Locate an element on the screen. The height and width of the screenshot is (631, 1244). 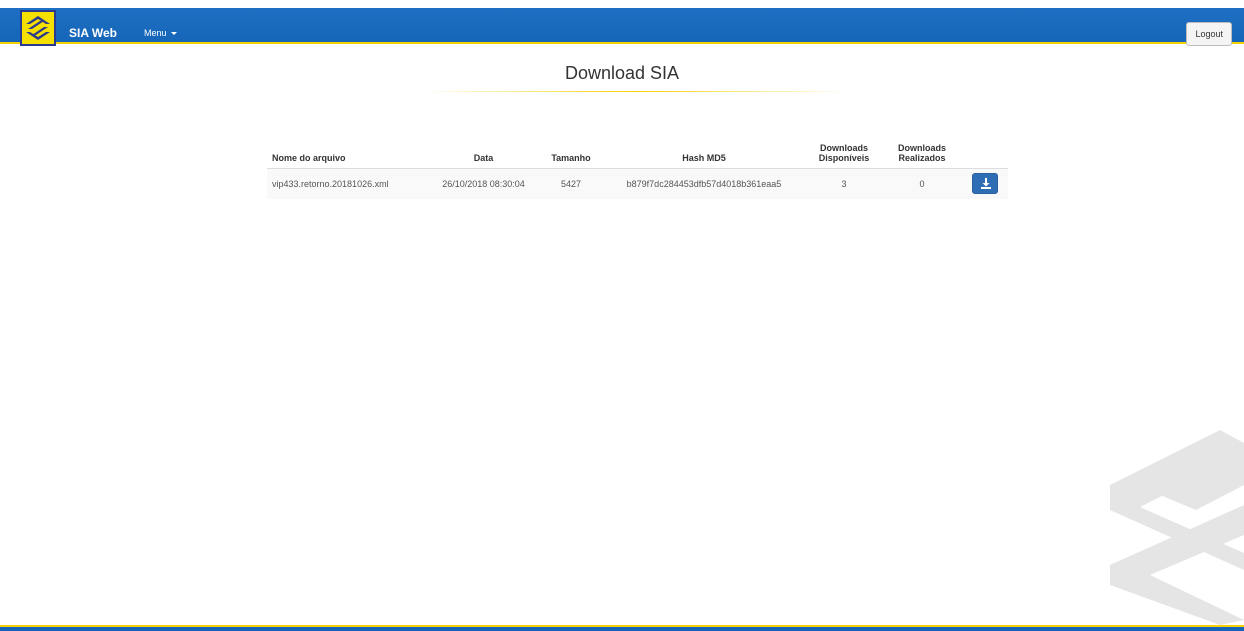
top-navbar: SIA Web Menu Logout is located at coordinates (622, 27).